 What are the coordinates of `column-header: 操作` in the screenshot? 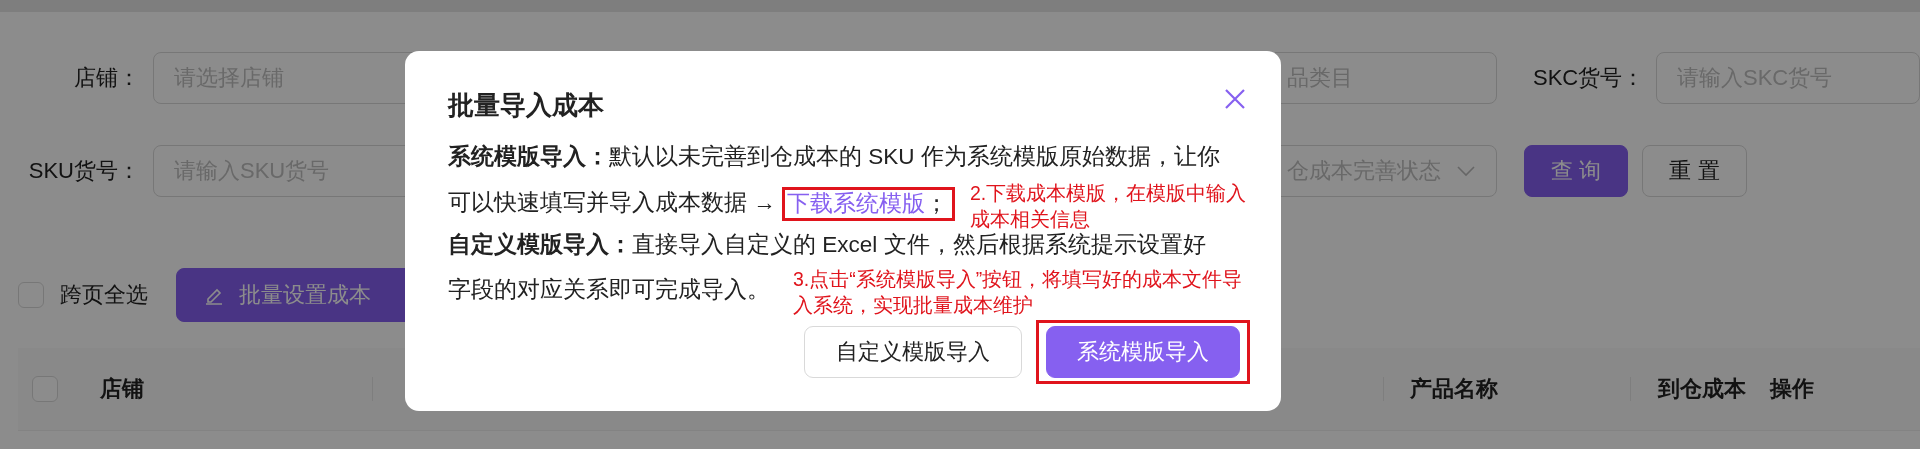 It's located at (1792, 389).